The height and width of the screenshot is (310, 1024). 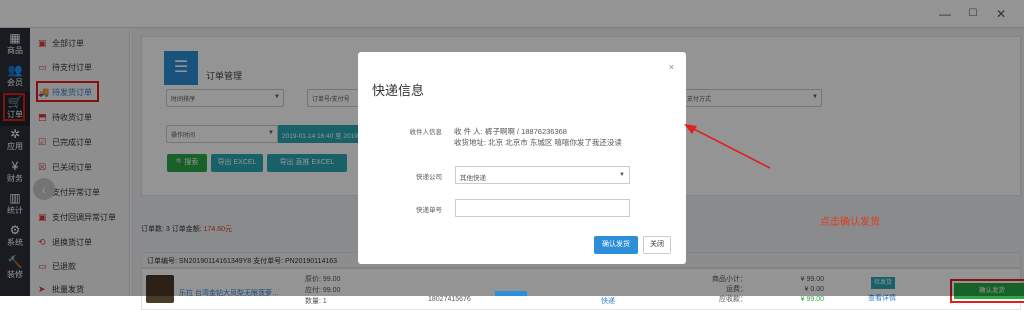 I want to click on receivable-value: ¥ 99.00, so click(x=812, y=299).